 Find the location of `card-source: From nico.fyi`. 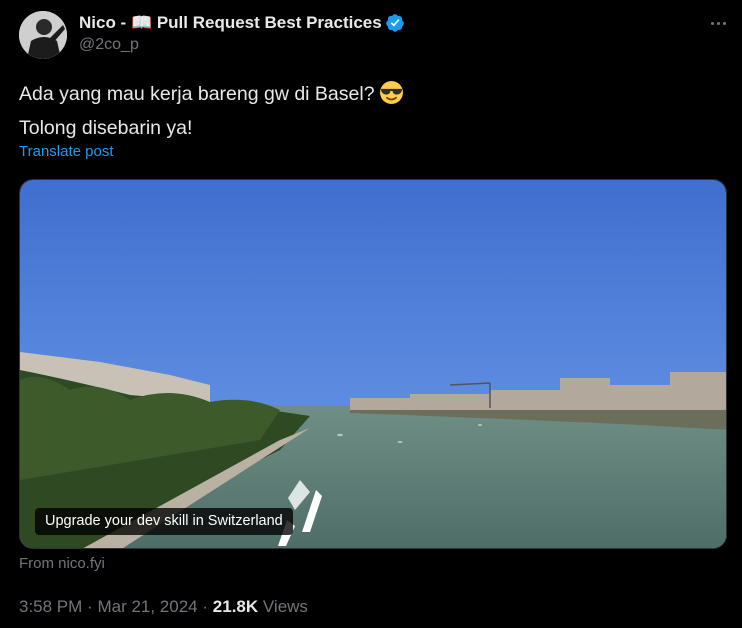

card-source: From nico.fyi is located at coordinates (62, 563).